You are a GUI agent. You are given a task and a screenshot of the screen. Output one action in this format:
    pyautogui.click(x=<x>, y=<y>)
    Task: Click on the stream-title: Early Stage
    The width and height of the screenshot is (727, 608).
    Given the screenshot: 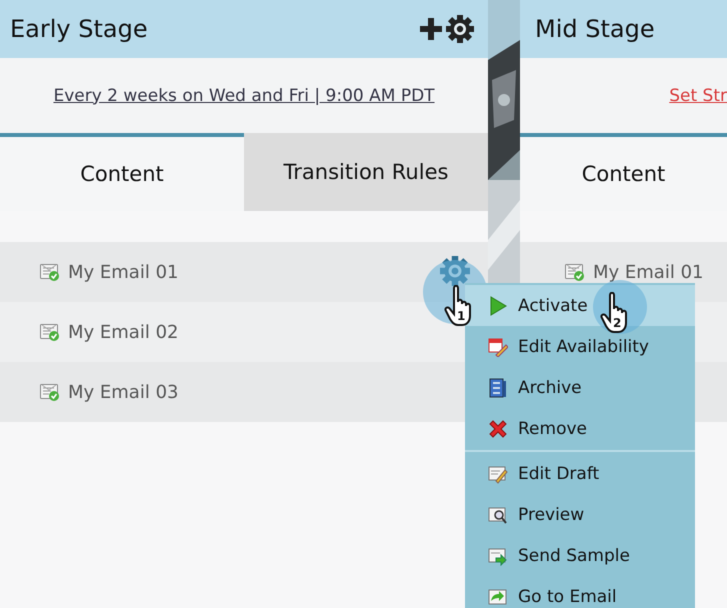 What is the action you would take?
    pyautogui.click(x=79, y=29)
    